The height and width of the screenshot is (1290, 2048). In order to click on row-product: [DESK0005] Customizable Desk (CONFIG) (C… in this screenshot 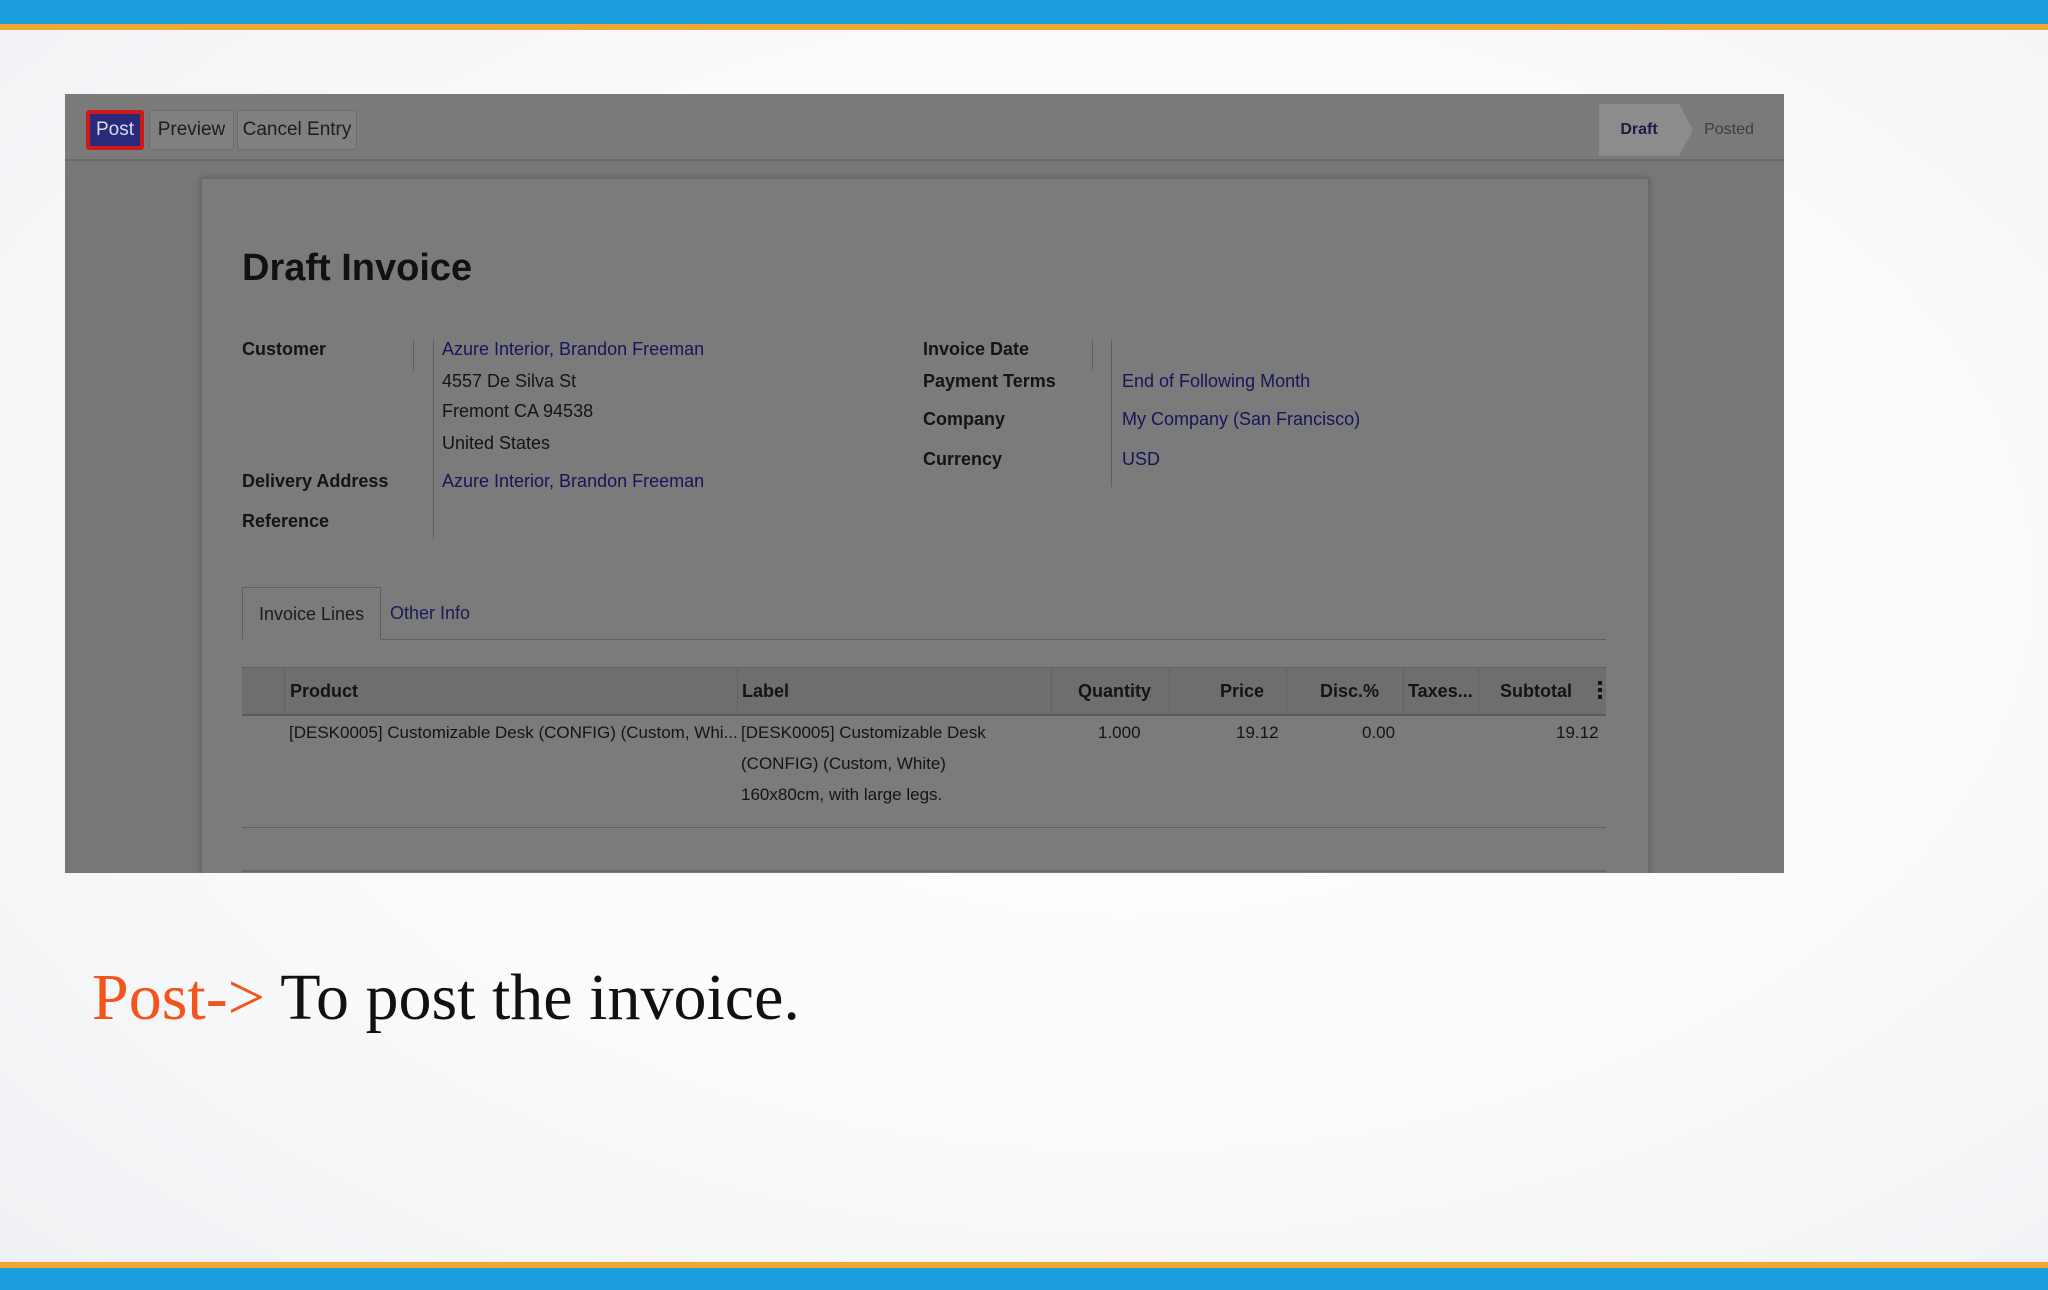, I will do `click(513, 732)`.